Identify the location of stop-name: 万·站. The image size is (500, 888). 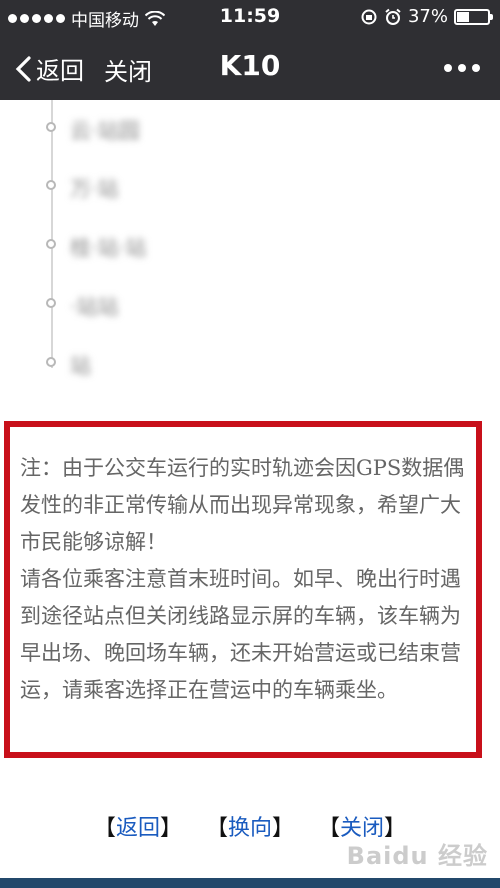
(94, 189).